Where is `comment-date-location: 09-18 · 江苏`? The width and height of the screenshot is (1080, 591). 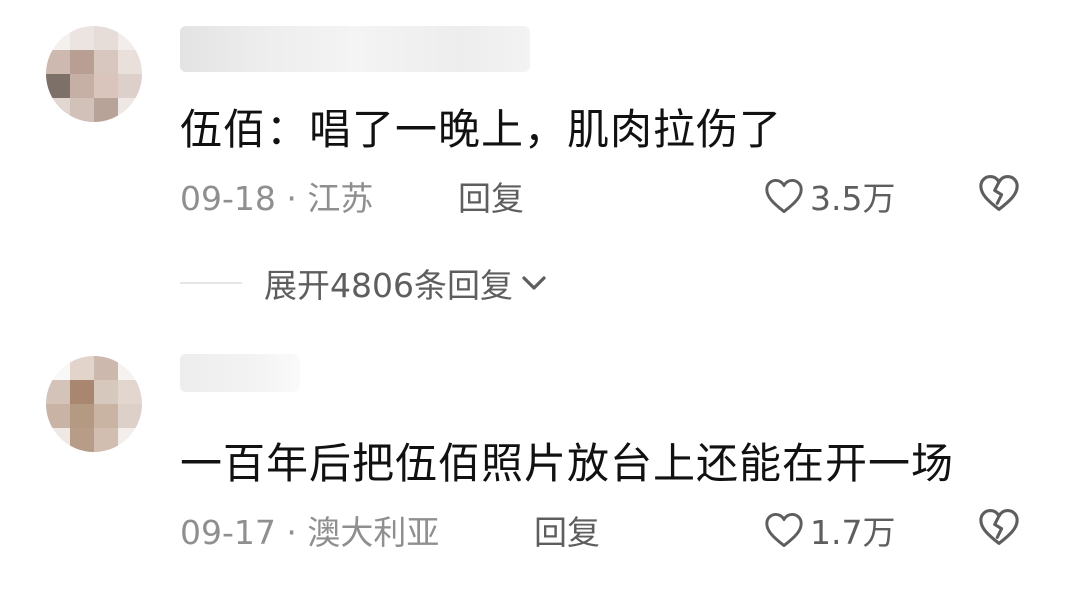
comment-date-location: 09-18 · 江苏 is located at coordinates (277, 198).